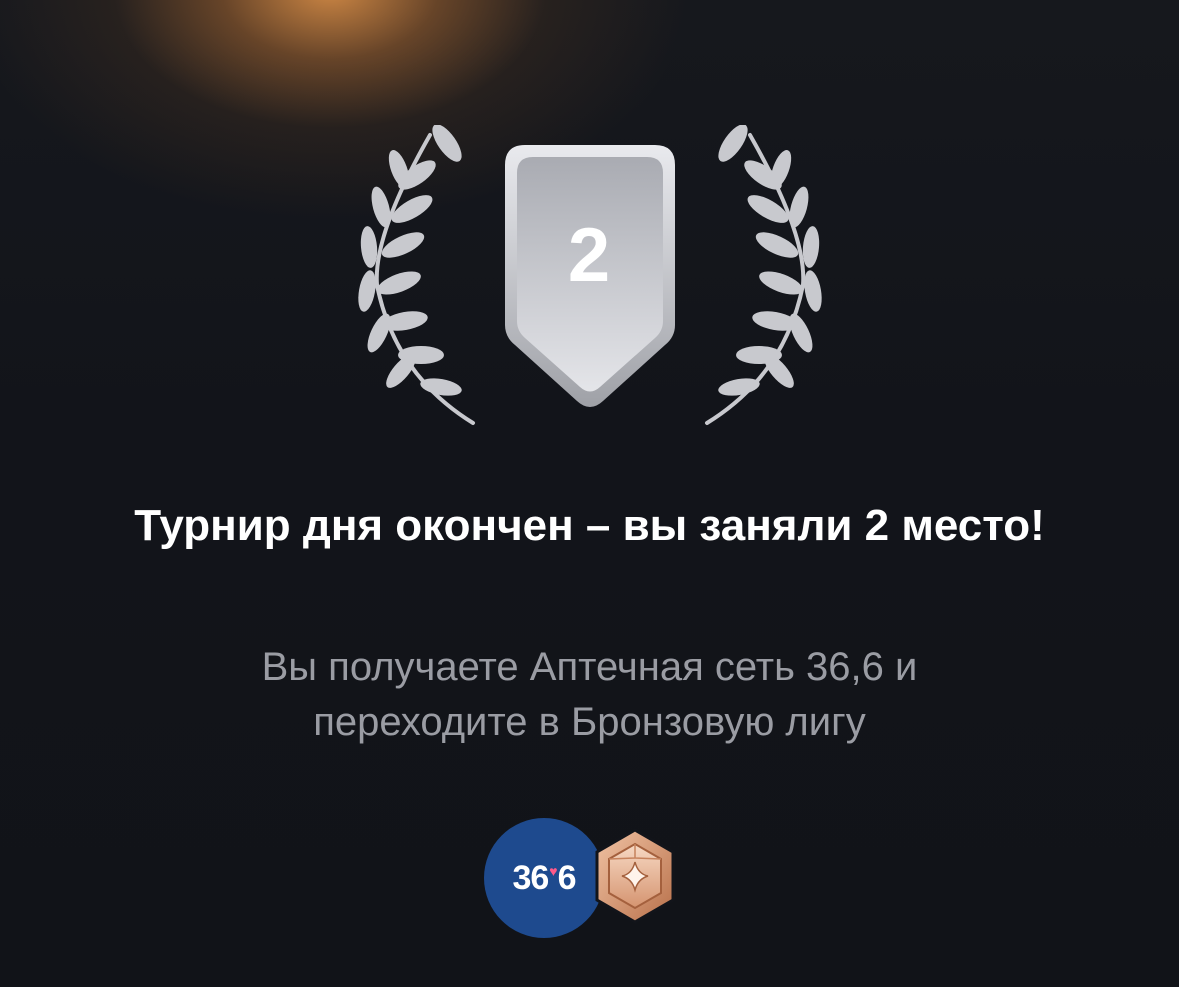 The height and width of the screenshot is (987, 1179). Describe the element at coordinates (530, 877) in the screenshot. I see `logo-text-left: 36` at that location.